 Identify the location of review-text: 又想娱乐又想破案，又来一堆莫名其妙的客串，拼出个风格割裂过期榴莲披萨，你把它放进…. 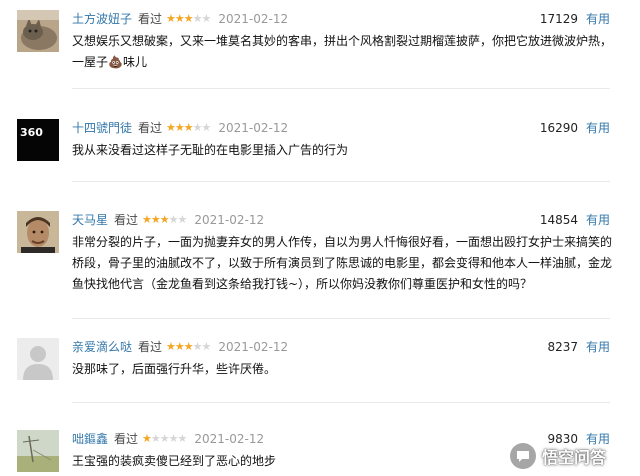
(342, 51).